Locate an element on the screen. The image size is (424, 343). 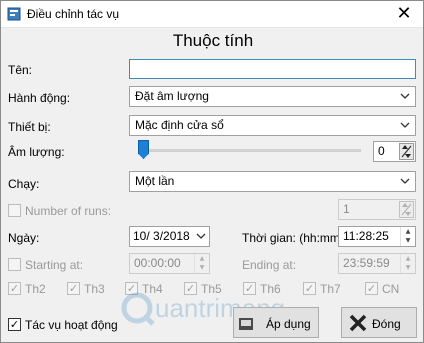
starting-at-spinbox: 00:00:00 ▲ ▼ is located at coordinates (169, 263).